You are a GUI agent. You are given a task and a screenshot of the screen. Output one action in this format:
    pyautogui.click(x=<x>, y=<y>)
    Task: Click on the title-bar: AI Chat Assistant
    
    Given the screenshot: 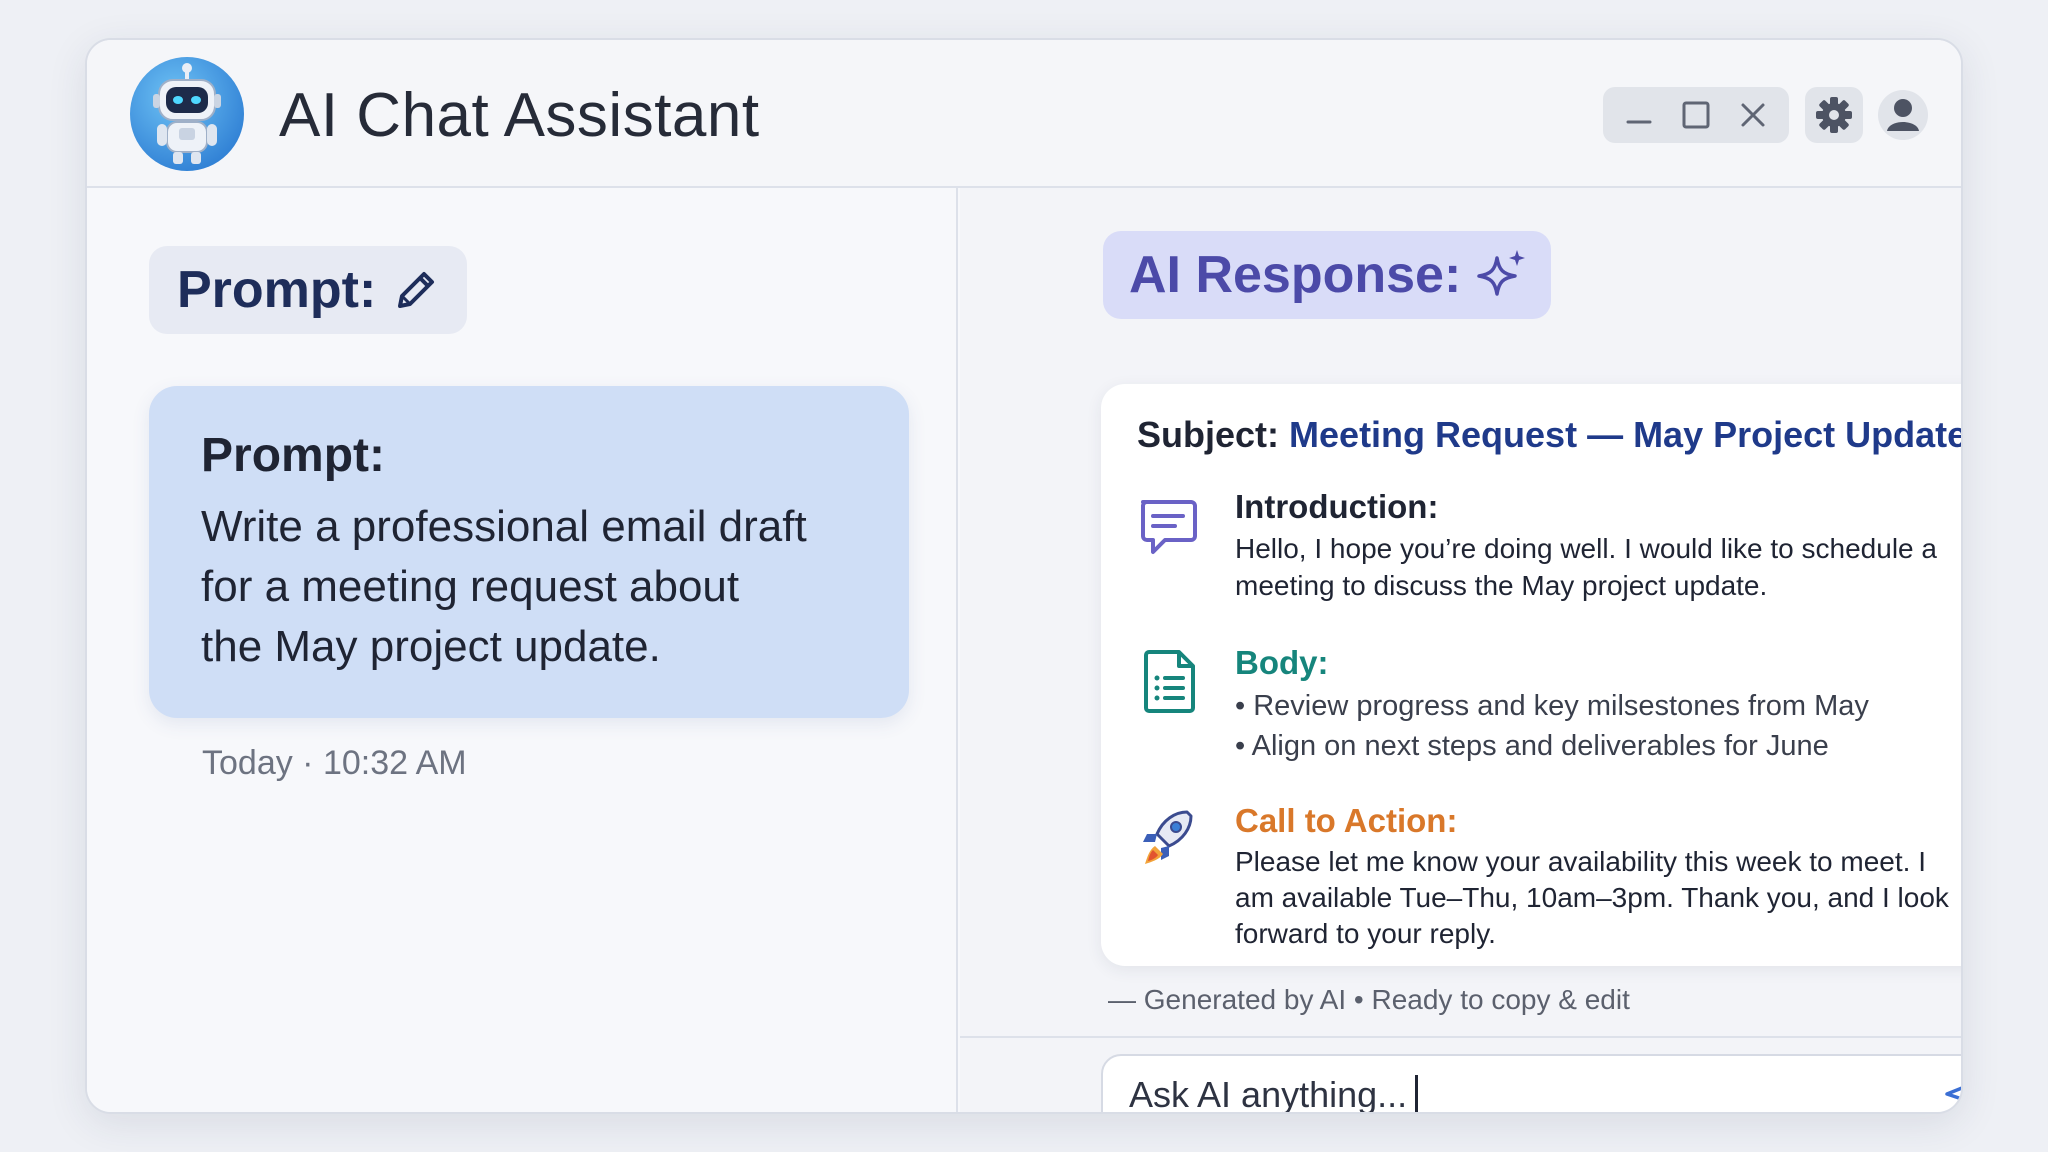 What is the action you would take?
    pyautogui.click(x=1024, y=114)
    